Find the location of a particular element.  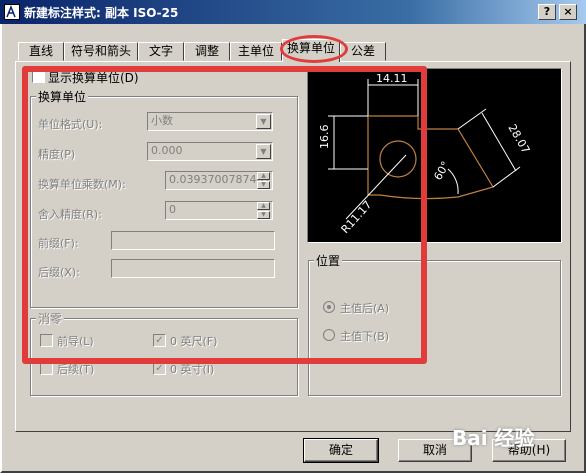

dim-angle-text: 60° is located at coordinates (441, 170).